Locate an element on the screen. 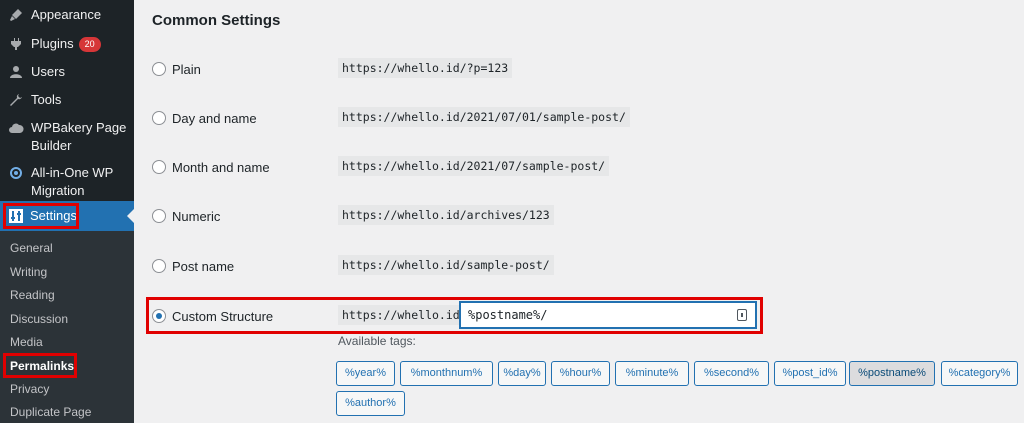  permalinks-highlight-box is located at coordinates (40, 365).